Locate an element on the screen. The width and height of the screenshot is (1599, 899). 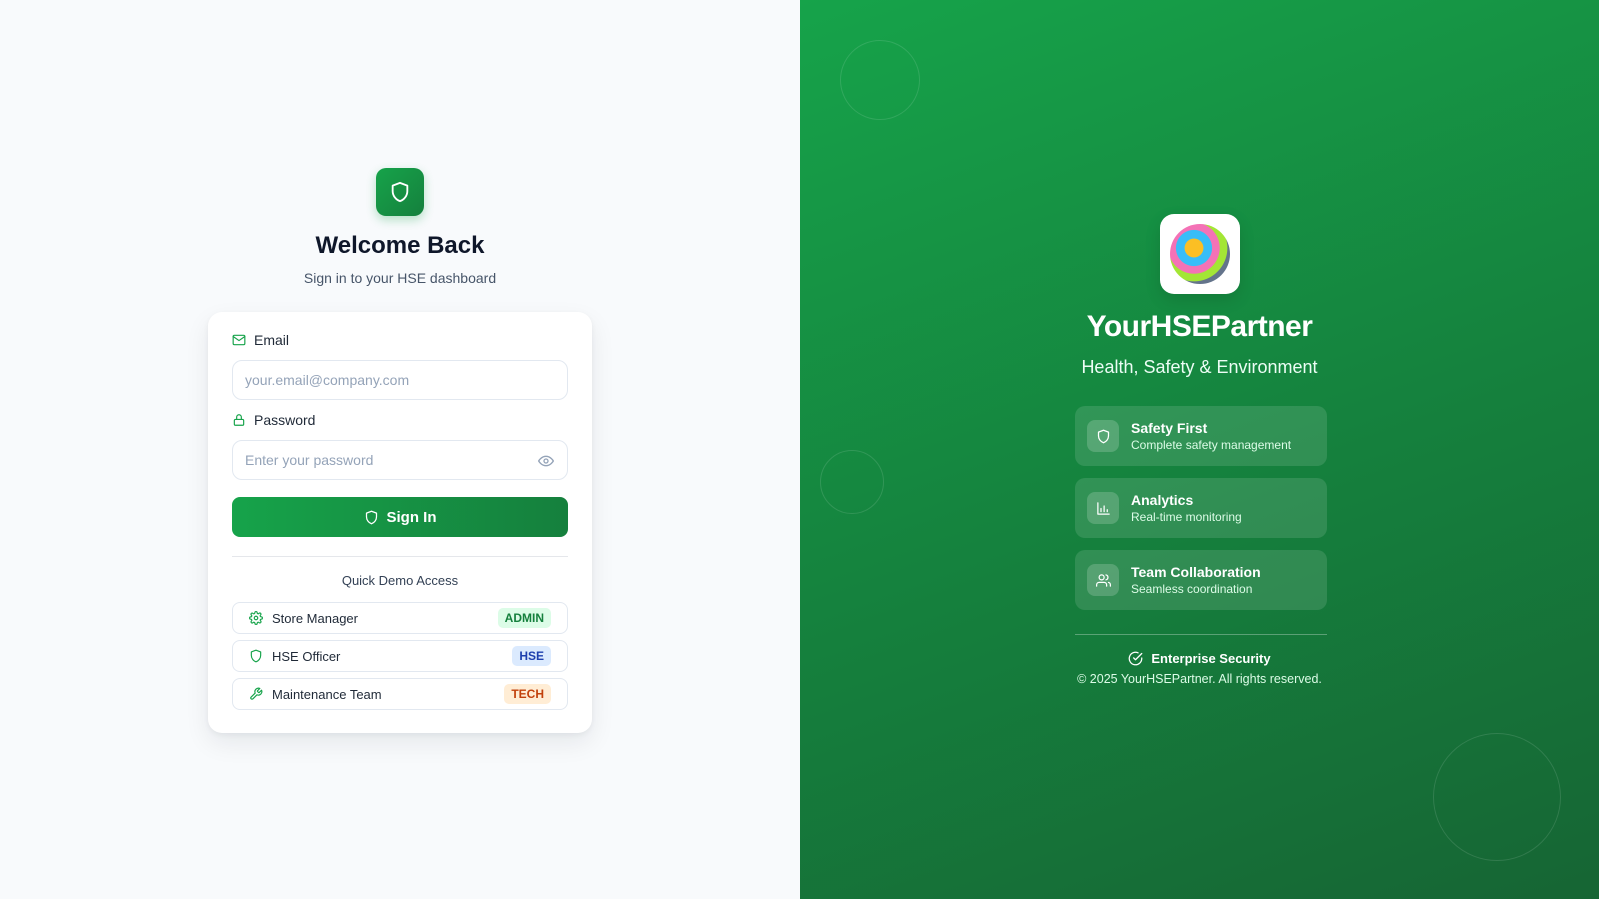
check-circle-icon is located at coordinates (1136, 658).